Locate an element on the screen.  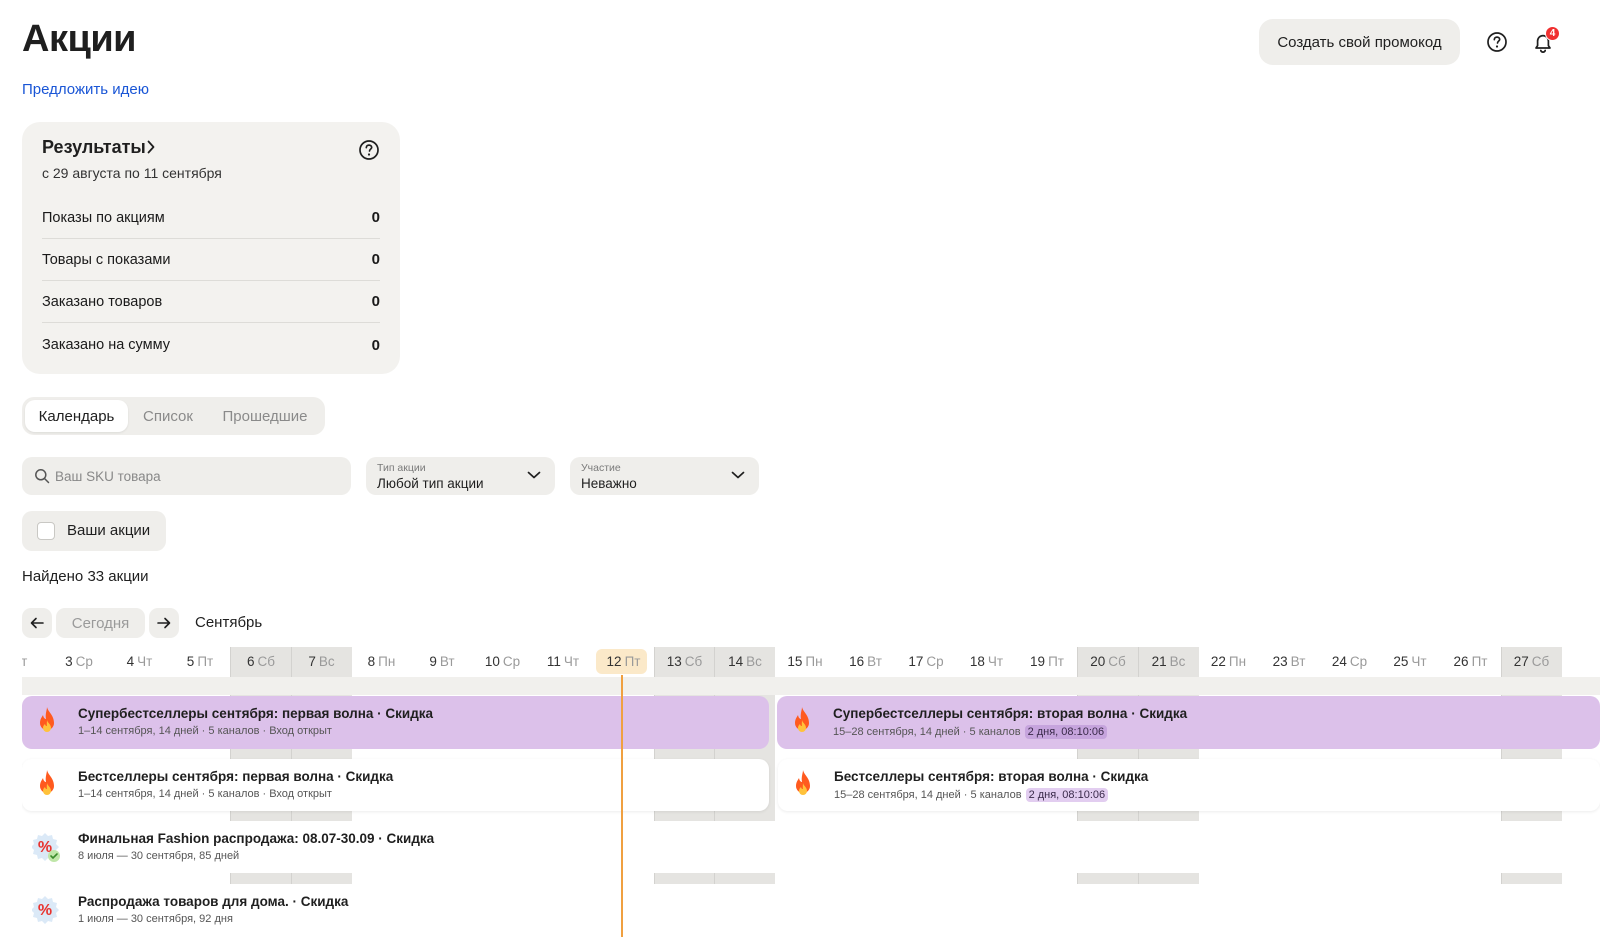
promo-type-select: Тип акции Любой тип акции is located at coordinates (460, 476).